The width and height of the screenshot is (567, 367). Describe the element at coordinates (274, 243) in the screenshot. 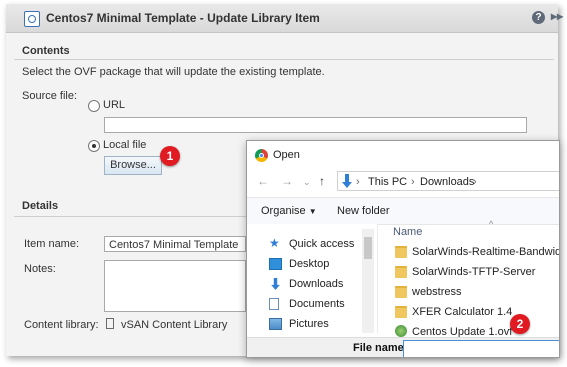

I see `star-icon: ★` at that location.